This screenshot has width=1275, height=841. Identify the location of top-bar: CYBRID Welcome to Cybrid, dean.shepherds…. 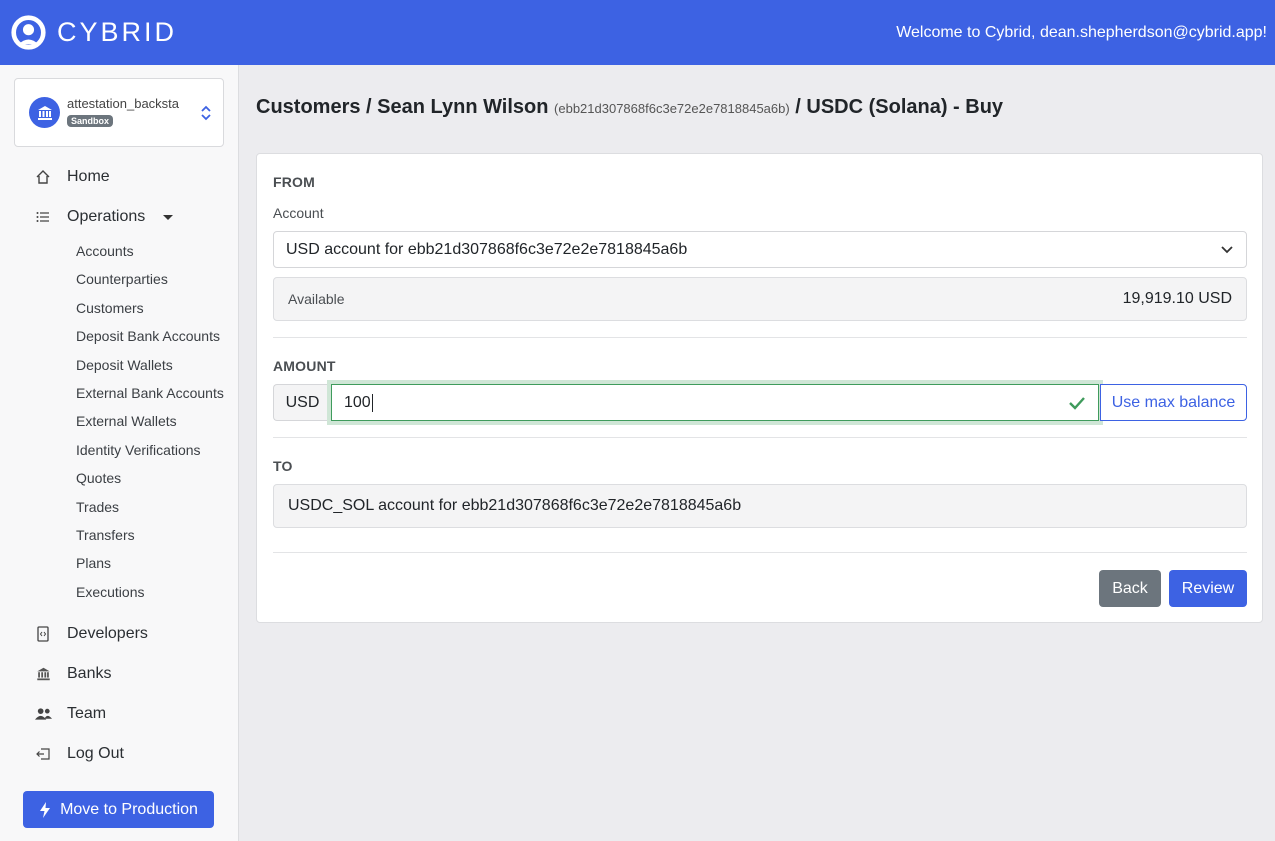
(637, 32).